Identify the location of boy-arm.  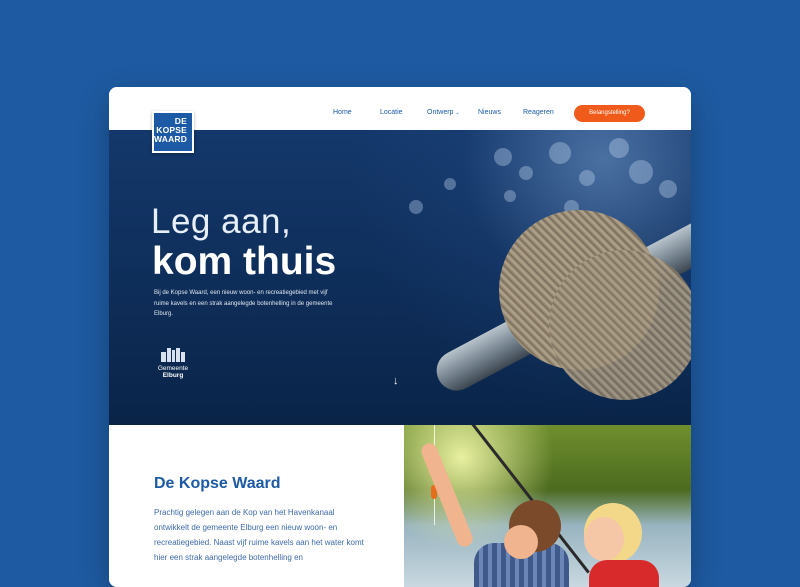
(447, 495).